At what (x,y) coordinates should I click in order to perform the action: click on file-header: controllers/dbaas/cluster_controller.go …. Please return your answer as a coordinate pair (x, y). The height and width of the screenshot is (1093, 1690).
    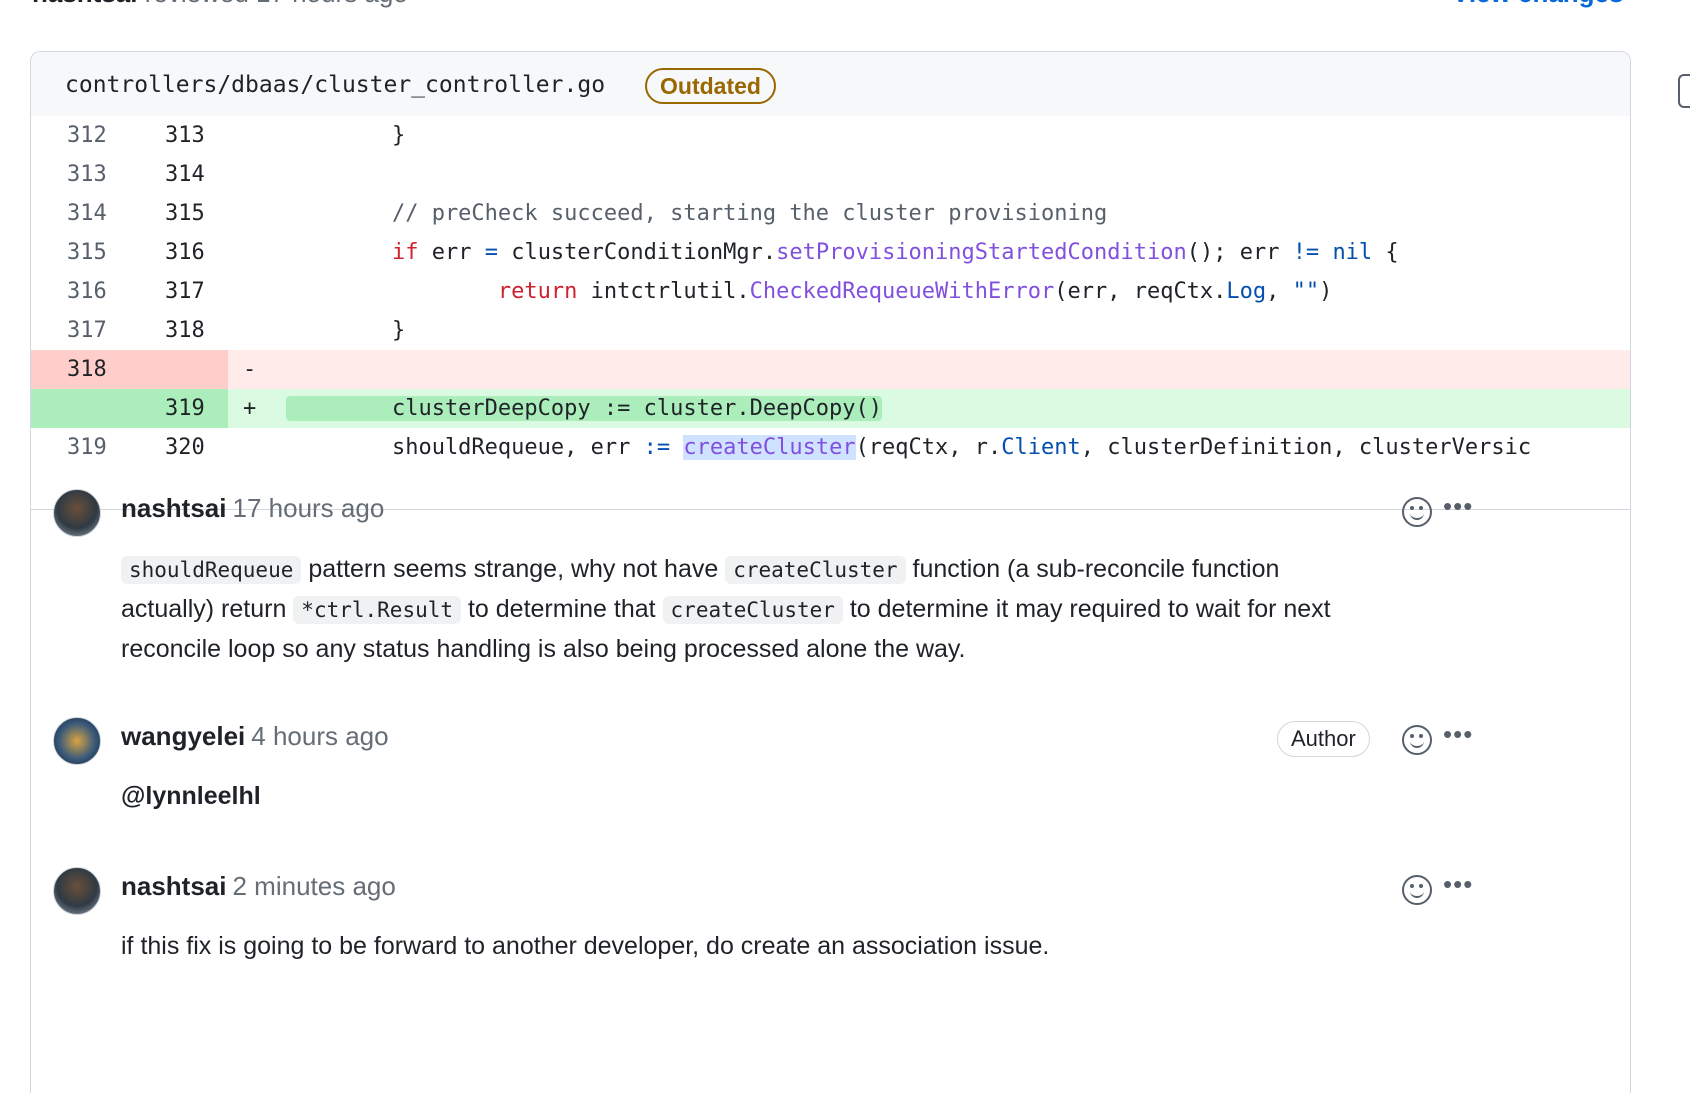
    Looking at the image, I should click on (830, 84).